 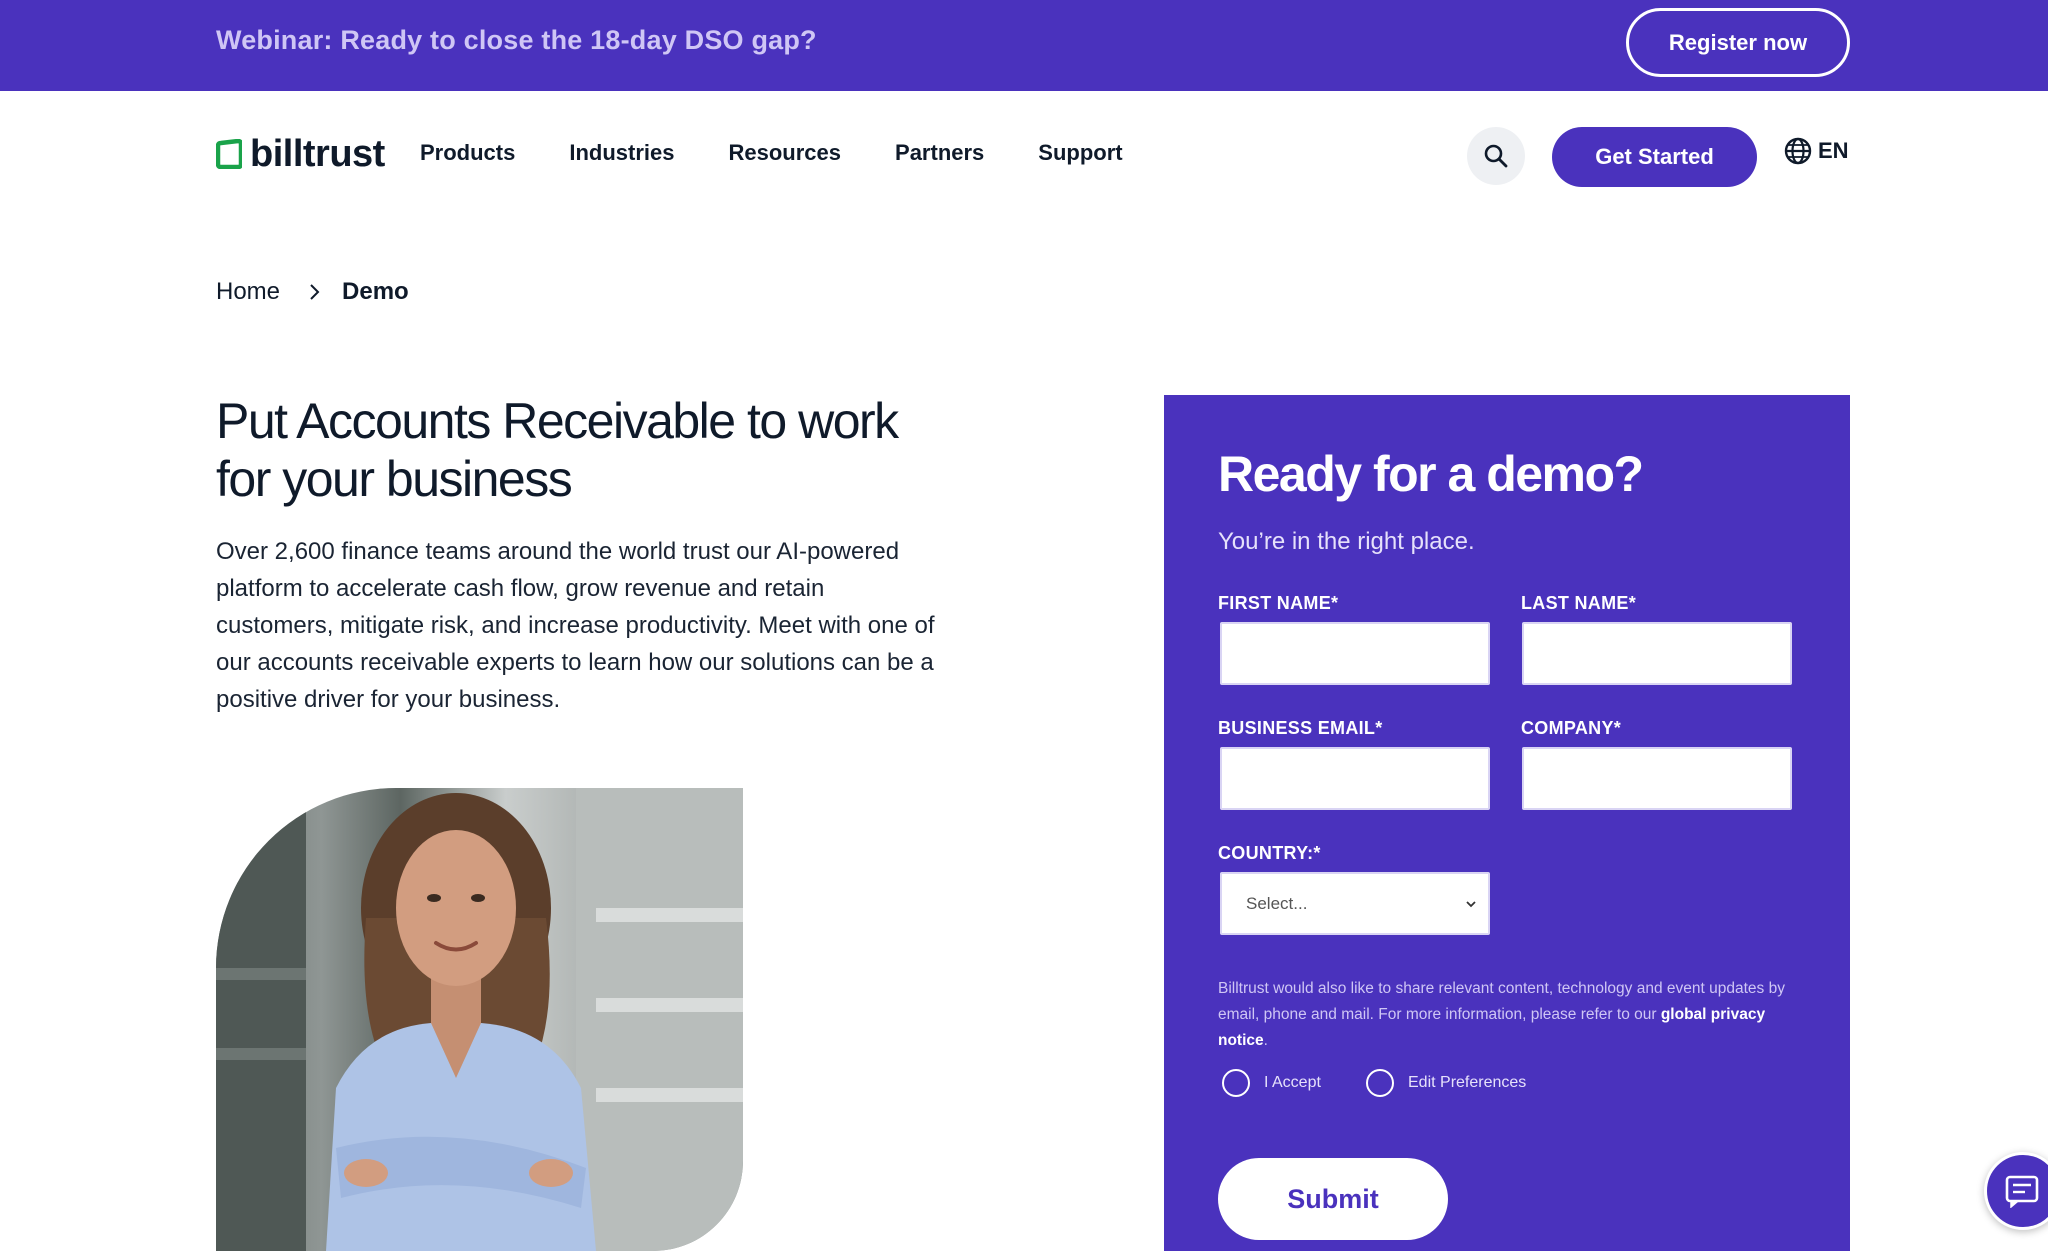 What do you see at coordinates (1355, 778) in the screenshot?
I see `business-email-input` at bounding box center [1355, 778].